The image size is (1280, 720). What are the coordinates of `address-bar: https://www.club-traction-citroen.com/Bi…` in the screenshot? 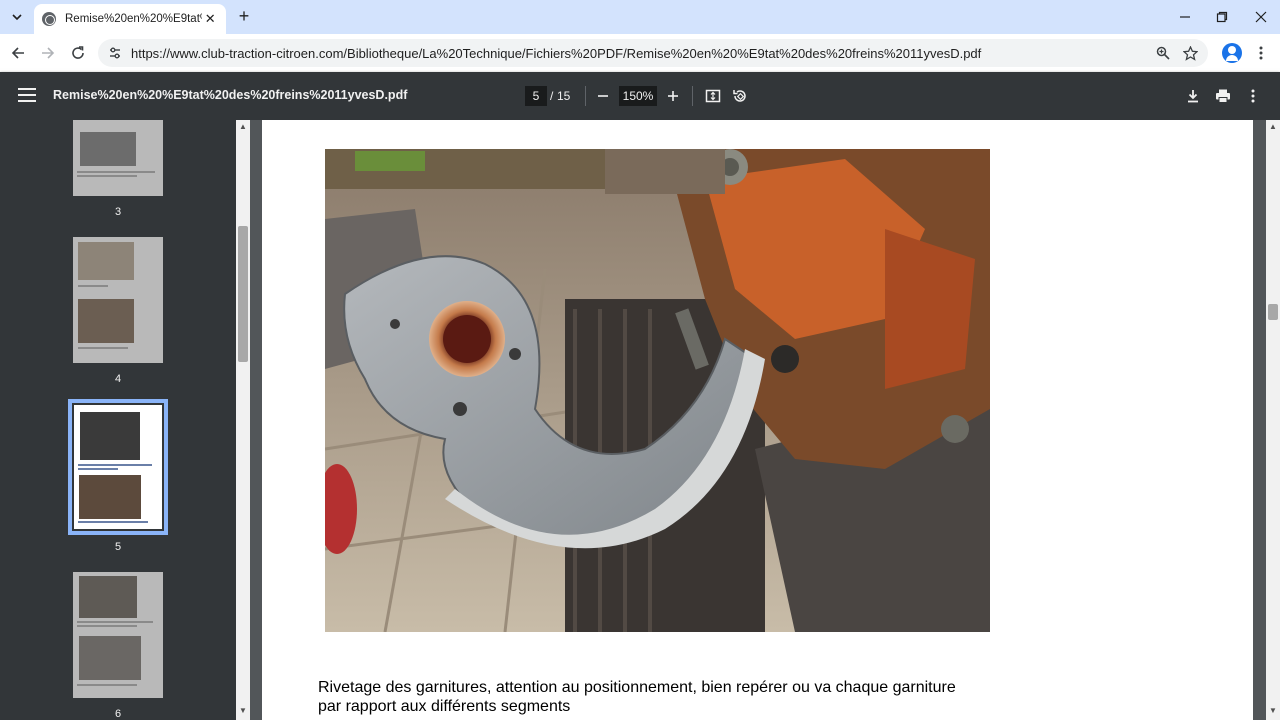 It's located at (653, 53).